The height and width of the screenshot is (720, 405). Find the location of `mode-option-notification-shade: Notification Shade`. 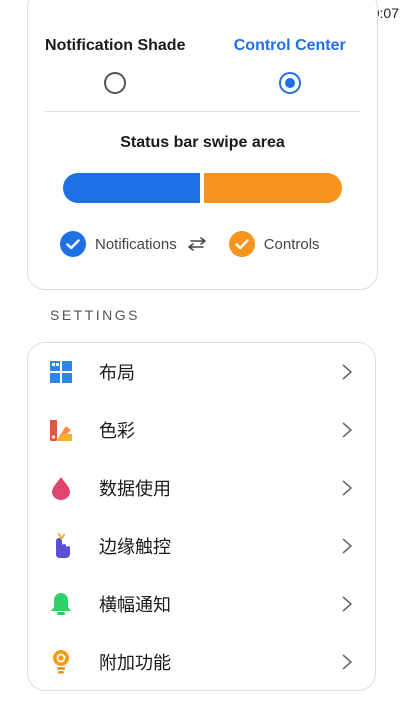

mode-option-notification-shade: Notification Shade is located at coordinates (115, 64).